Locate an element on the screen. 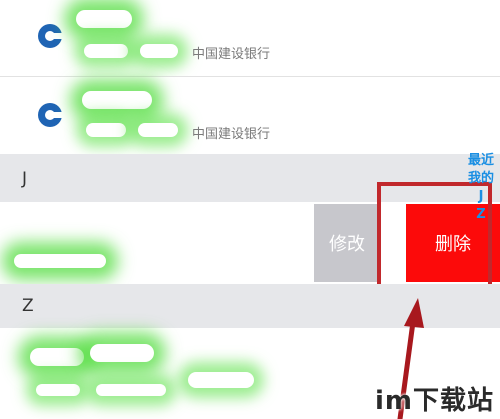  index-item-z: Z is located at coordinates (481, 215).